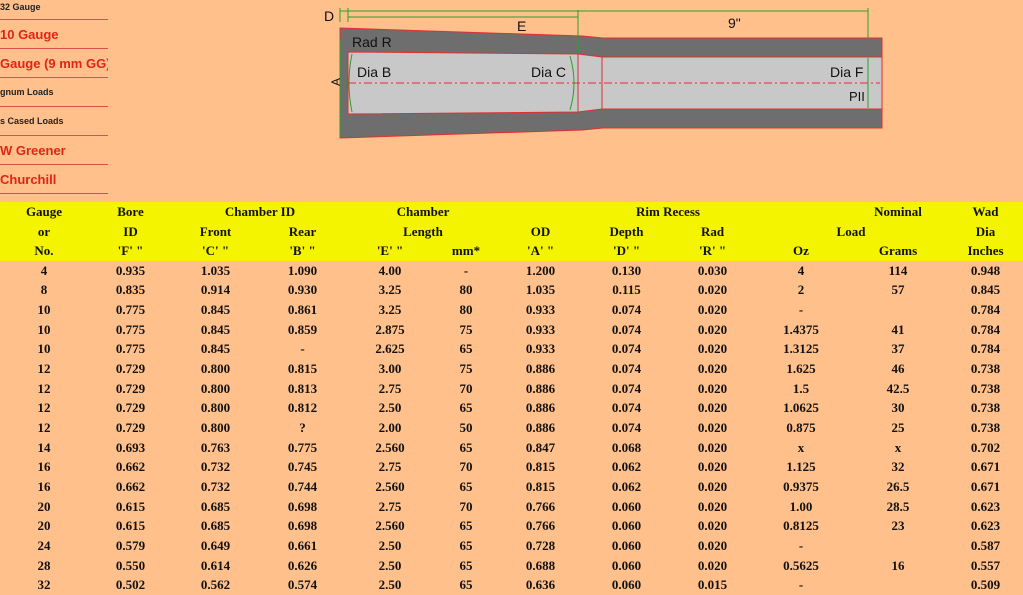  Describe the element at coordinates (423, 212) in the screenshot. I see `header-chamber: Chamber` at that location.